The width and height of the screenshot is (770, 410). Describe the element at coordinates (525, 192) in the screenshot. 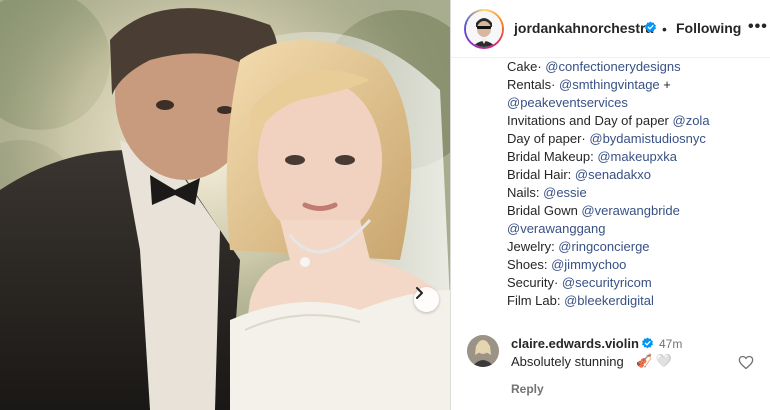

I see `caption-text: Nails:` at that location.